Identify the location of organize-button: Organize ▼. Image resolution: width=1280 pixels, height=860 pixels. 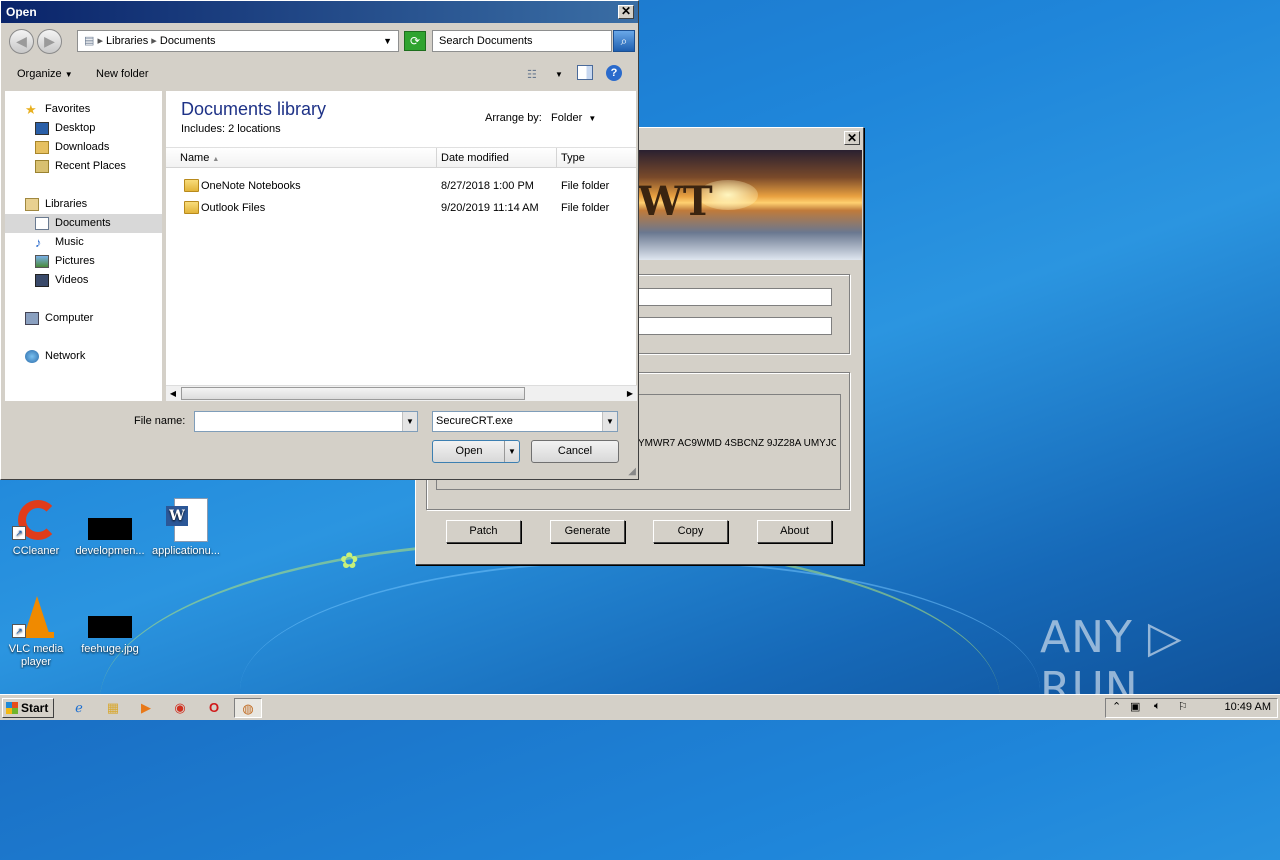
(45, 74).